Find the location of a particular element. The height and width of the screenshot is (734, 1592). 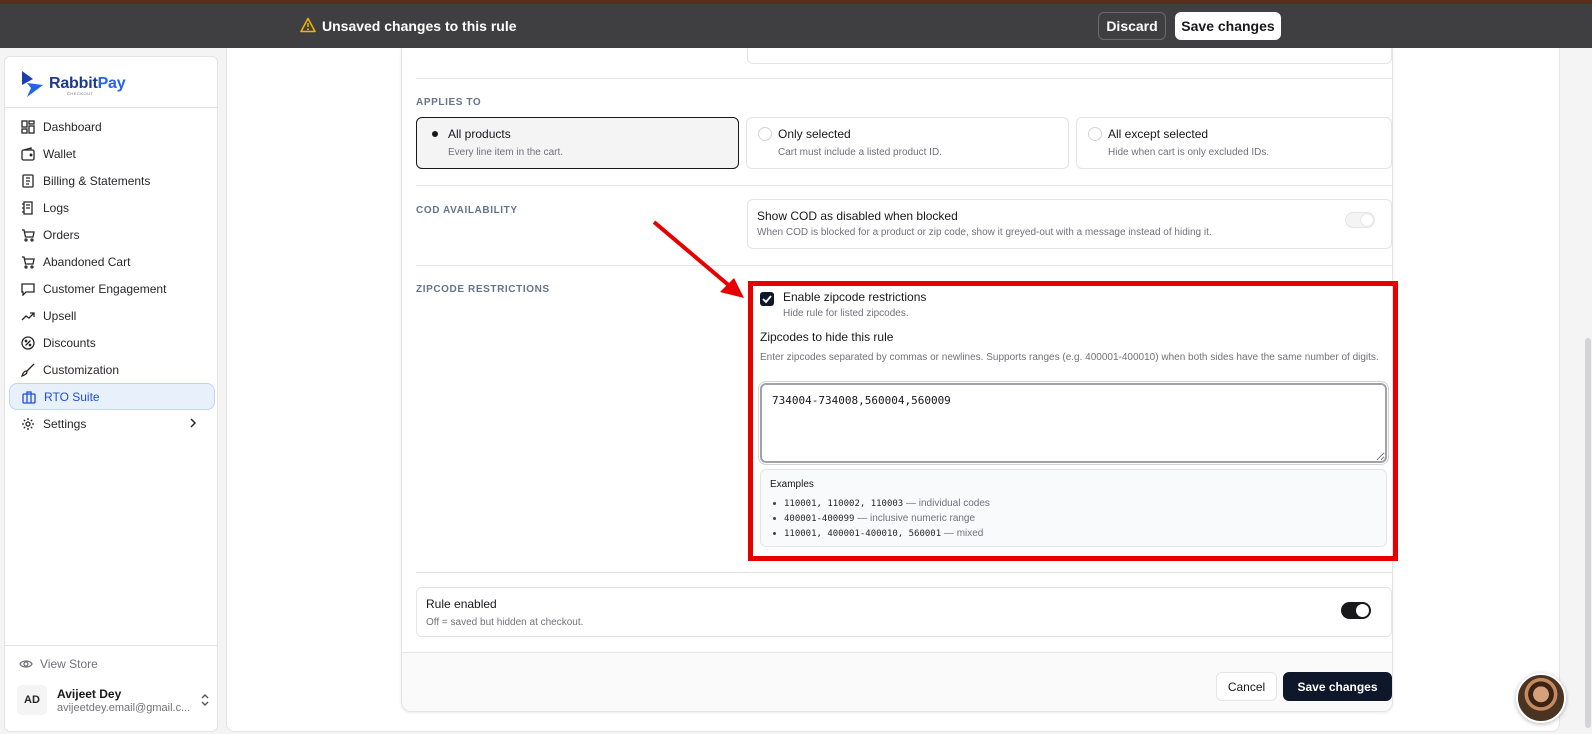

rule-enabled-title: Rule enabled is located at coordinates (461, 604).